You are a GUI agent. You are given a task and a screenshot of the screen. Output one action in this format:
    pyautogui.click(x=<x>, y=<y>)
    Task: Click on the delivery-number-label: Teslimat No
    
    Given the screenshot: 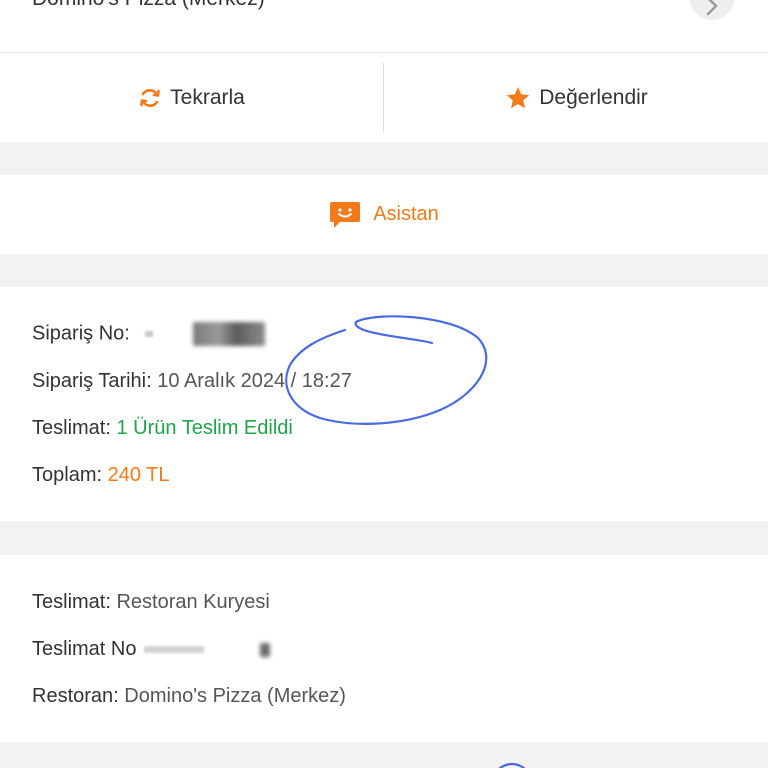 What is the action you would take?
    pyautogui.click(x=84, y=649)
    